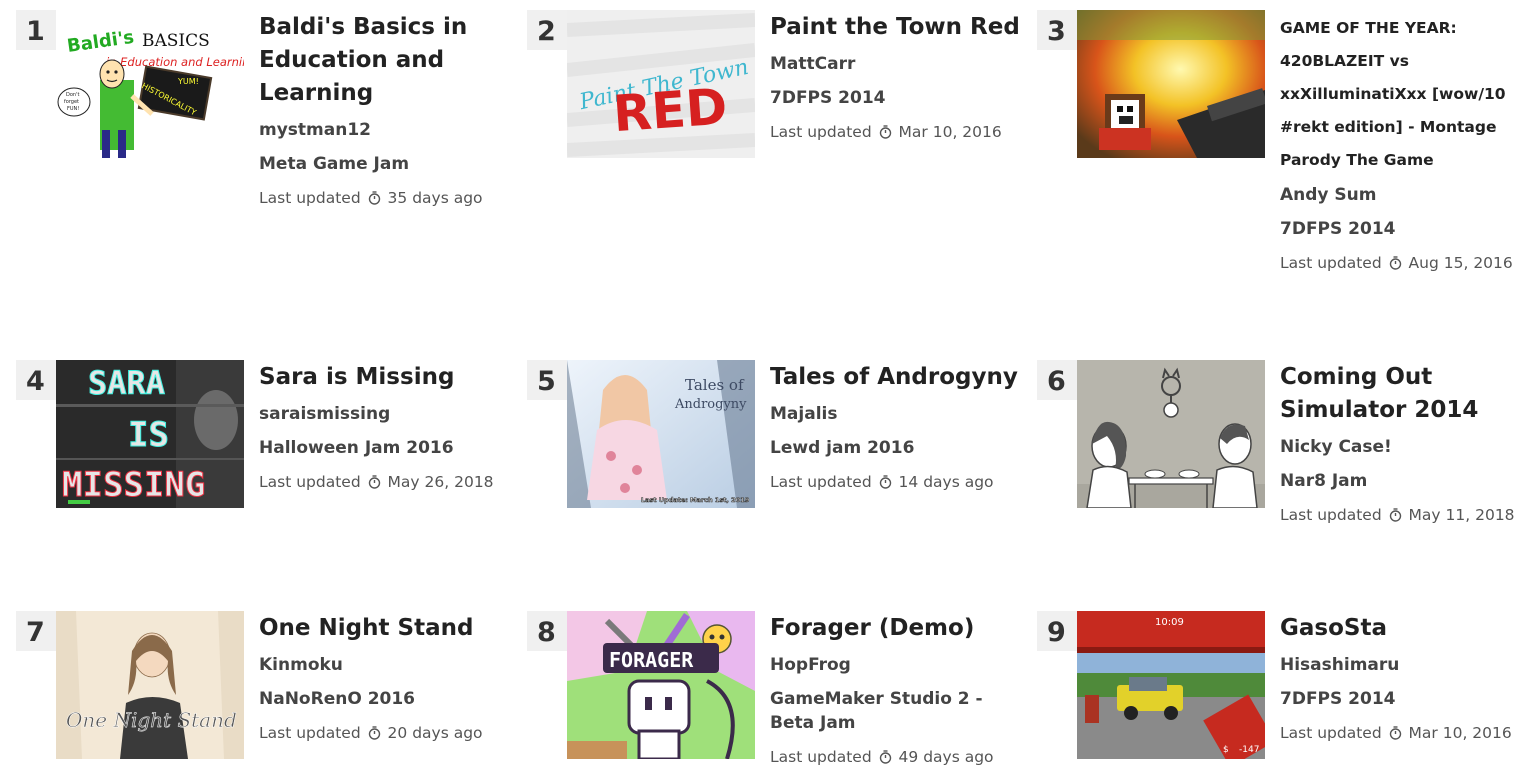 The height and width of the screenshot is (779, 1529). Describe the element at coordinates (1057, 380) in the screenshot. I see `rank-badge: 6` at that location.